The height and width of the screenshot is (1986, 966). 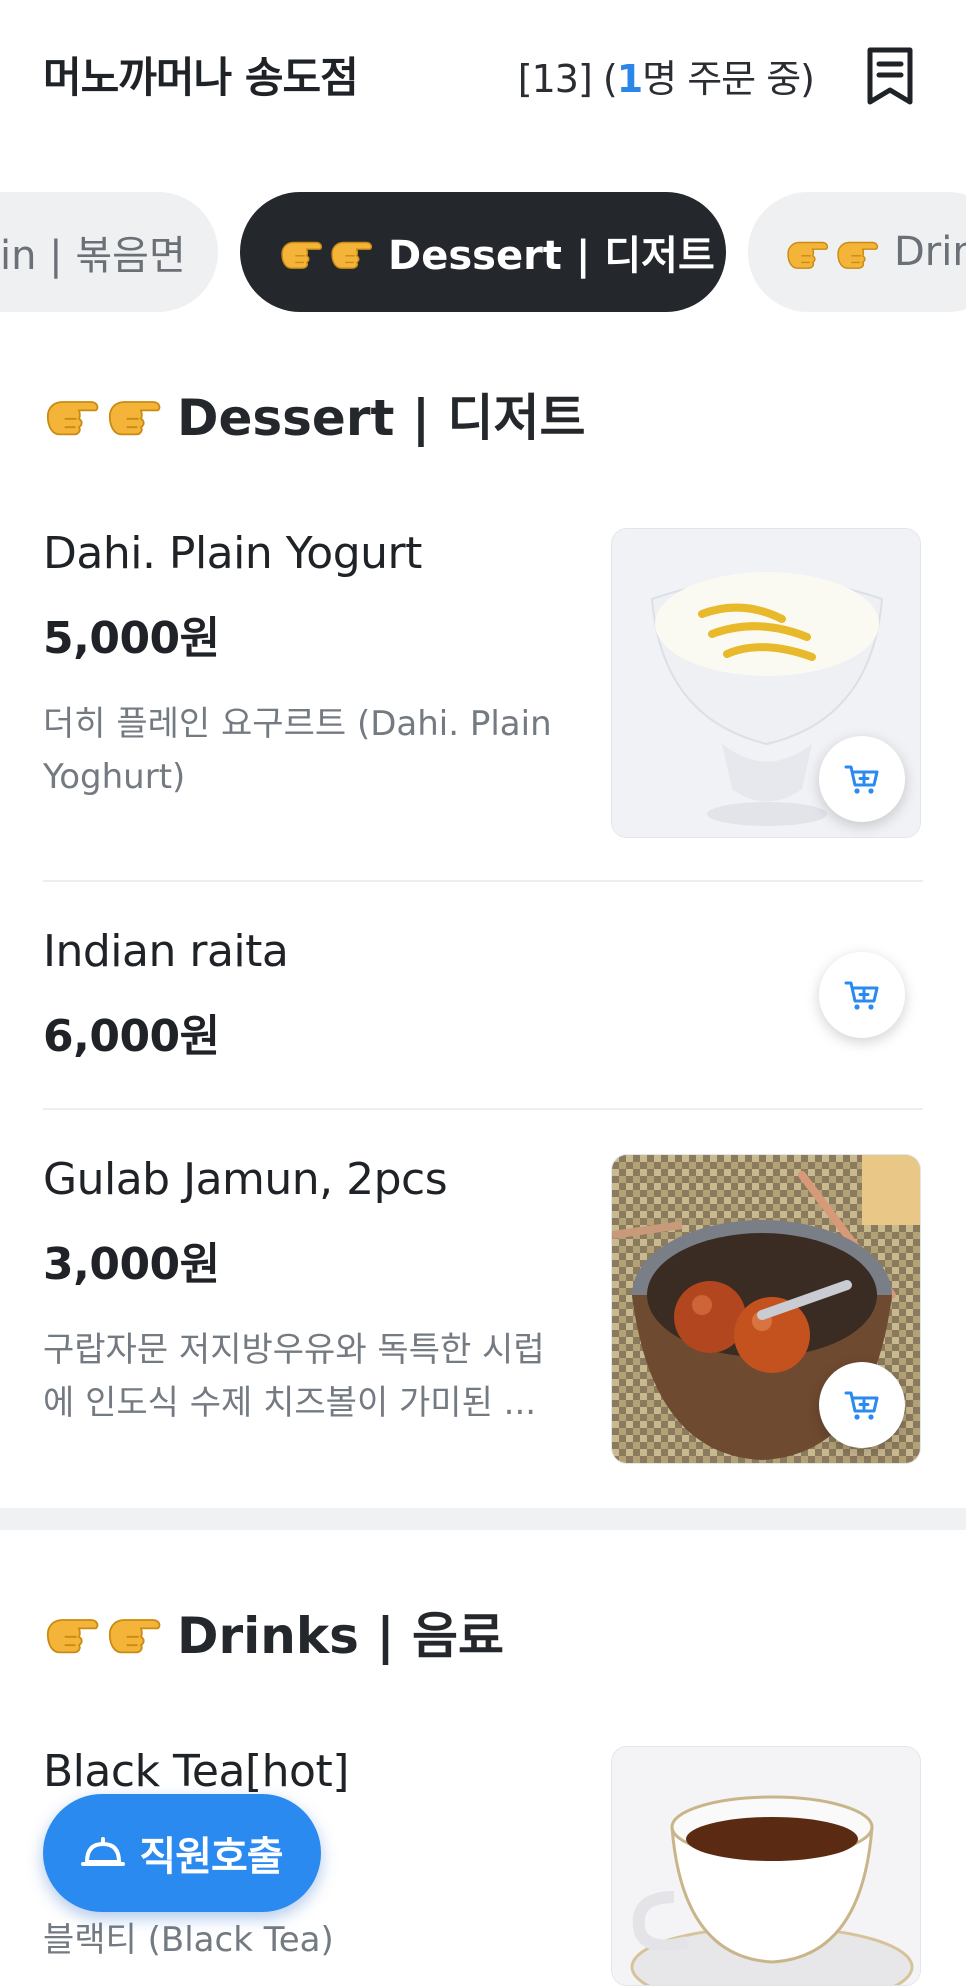 I want to click on tab-label: in | 볶음면, so click(x=93, y=256).